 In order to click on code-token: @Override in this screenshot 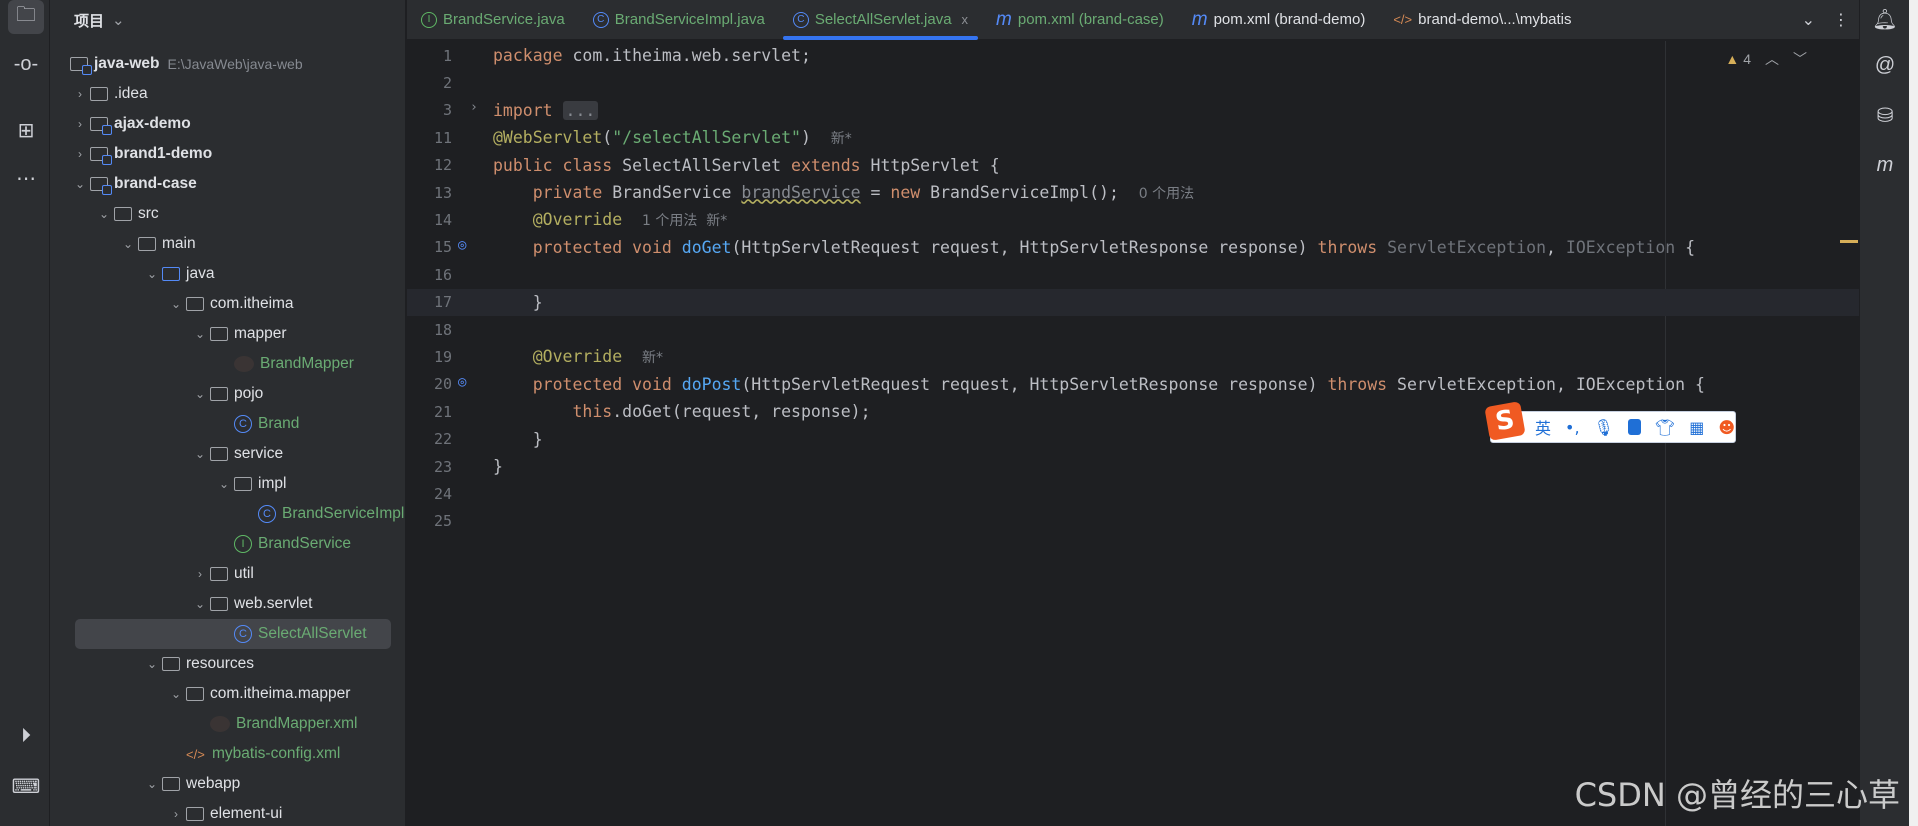, I will do `click(577, 356)`.